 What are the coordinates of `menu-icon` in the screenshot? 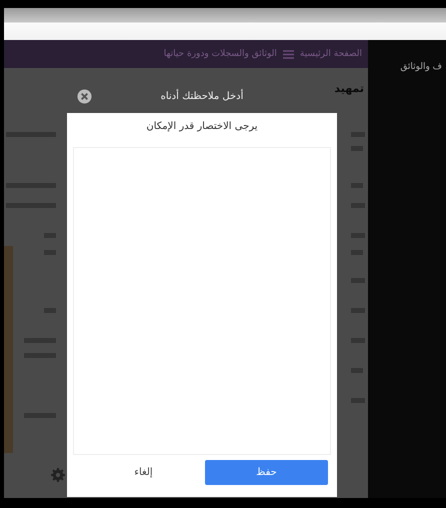 It's located at (288, 54).